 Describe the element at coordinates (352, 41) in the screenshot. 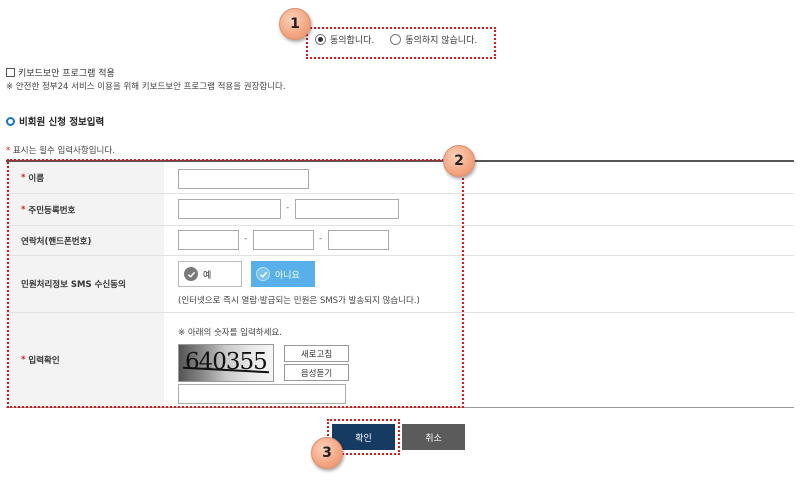

I see `agree-label: 동의합니다.` at that location.